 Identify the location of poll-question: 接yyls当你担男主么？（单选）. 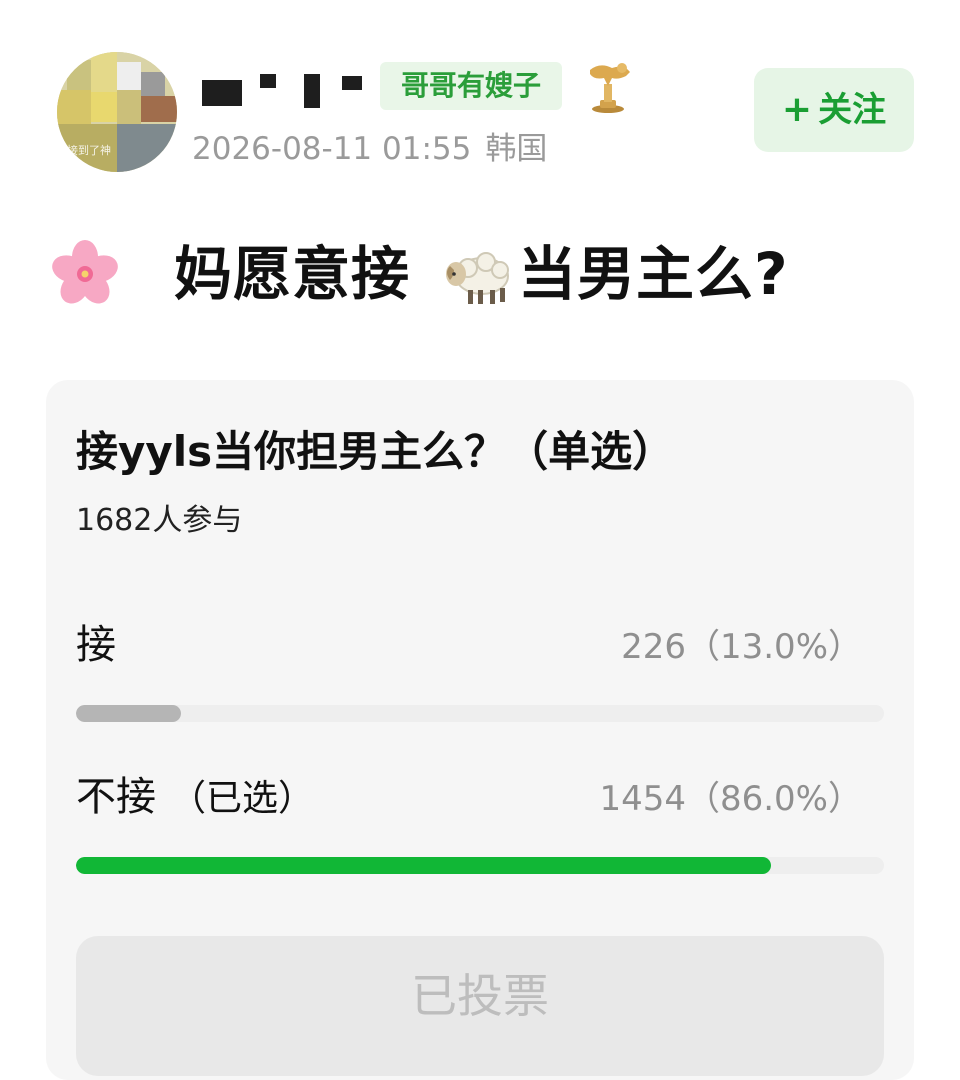
(375, 451).